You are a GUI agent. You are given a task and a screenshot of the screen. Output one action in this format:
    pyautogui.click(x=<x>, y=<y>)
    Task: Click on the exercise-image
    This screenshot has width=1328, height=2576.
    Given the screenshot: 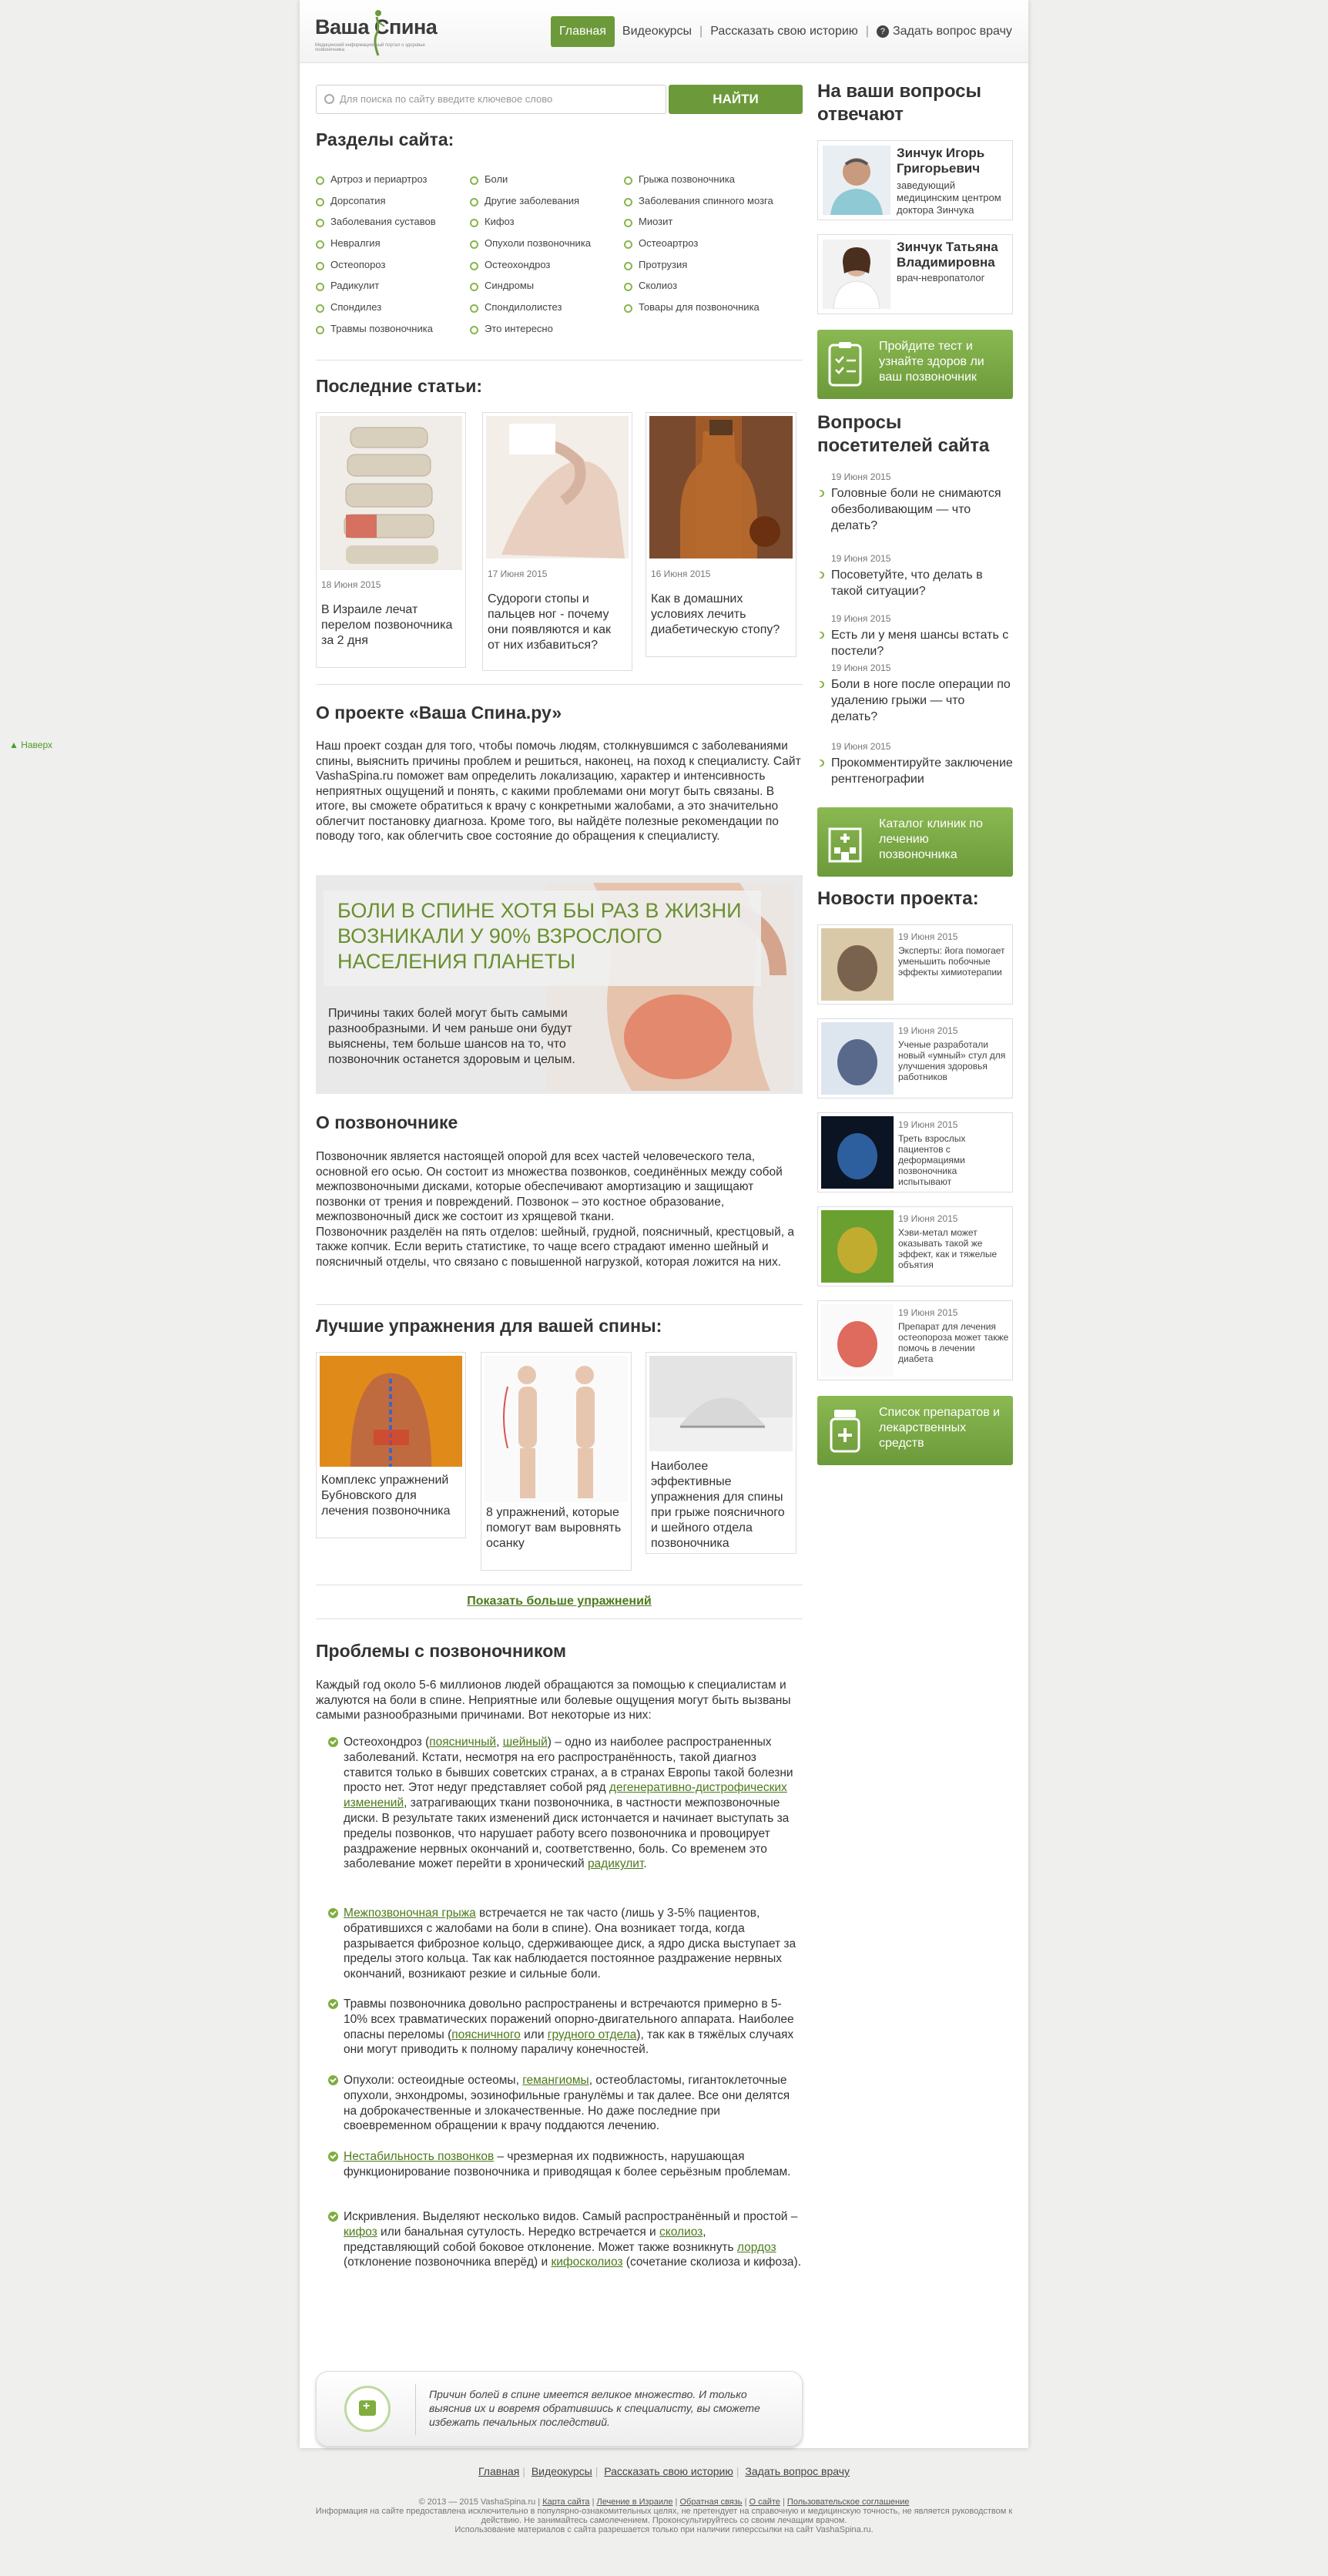 What is the action you would take?
    pyautogui.click(x=721, y=1403)
    